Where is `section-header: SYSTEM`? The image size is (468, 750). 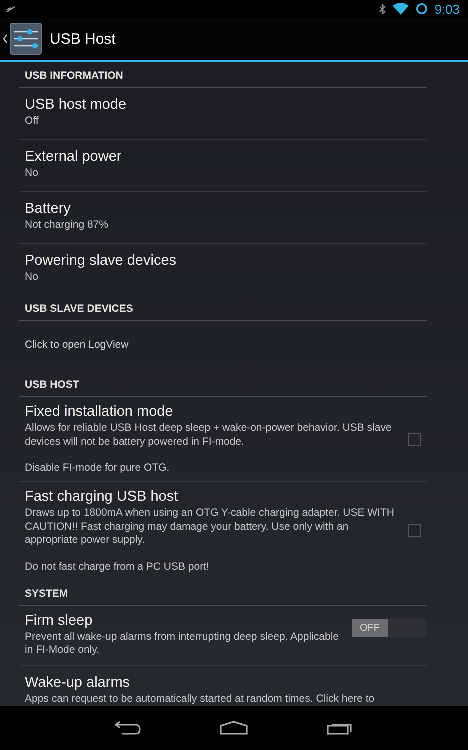 section-header: SYSTEM is located at coordinates (223, 593).